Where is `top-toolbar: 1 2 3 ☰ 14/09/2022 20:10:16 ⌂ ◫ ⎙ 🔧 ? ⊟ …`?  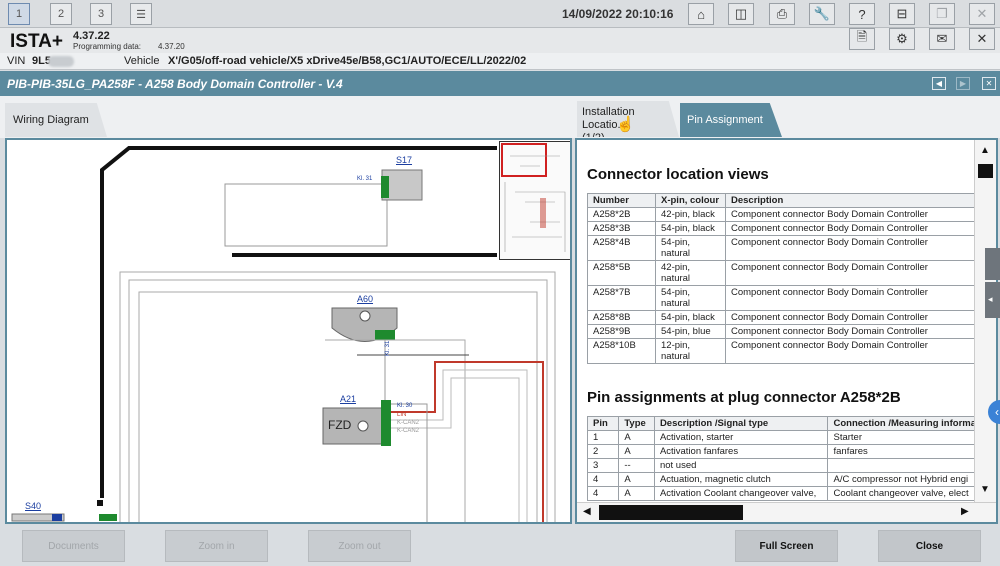 top-toolbar: 1 2 3 ☰ 14/09/2022 20:10:16 ⌂ ◫ ⎙ 🔧 ? ⊟ … is located at coordinates (500, 14).